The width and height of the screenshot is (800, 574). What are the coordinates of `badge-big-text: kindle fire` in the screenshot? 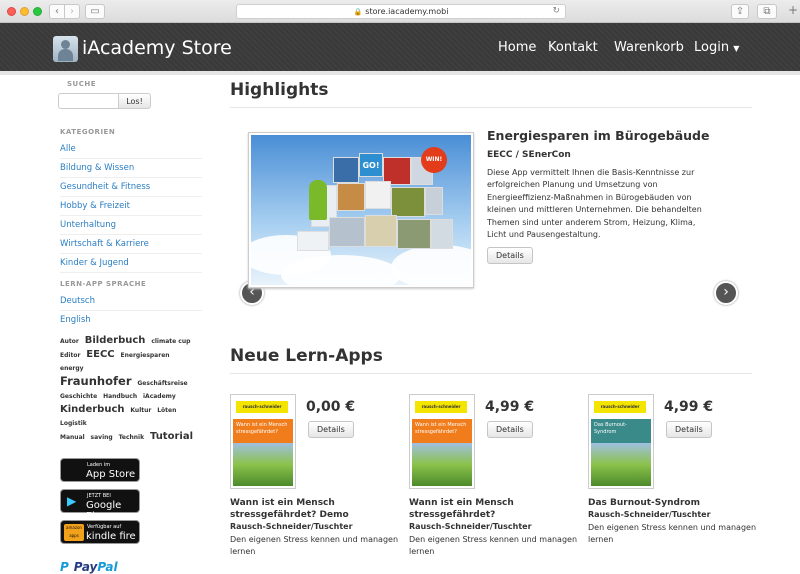 It's located at (111, 536).